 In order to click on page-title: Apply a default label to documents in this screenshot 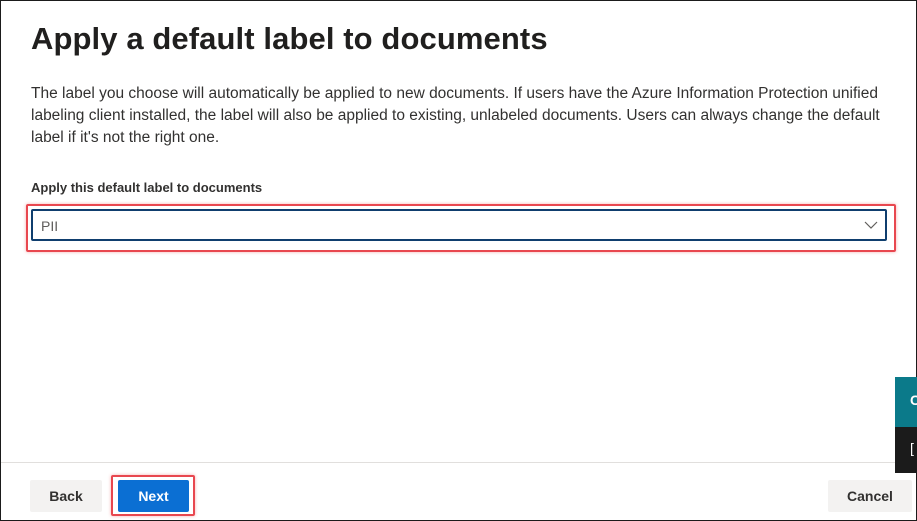, I will do `click(289, 38)`.